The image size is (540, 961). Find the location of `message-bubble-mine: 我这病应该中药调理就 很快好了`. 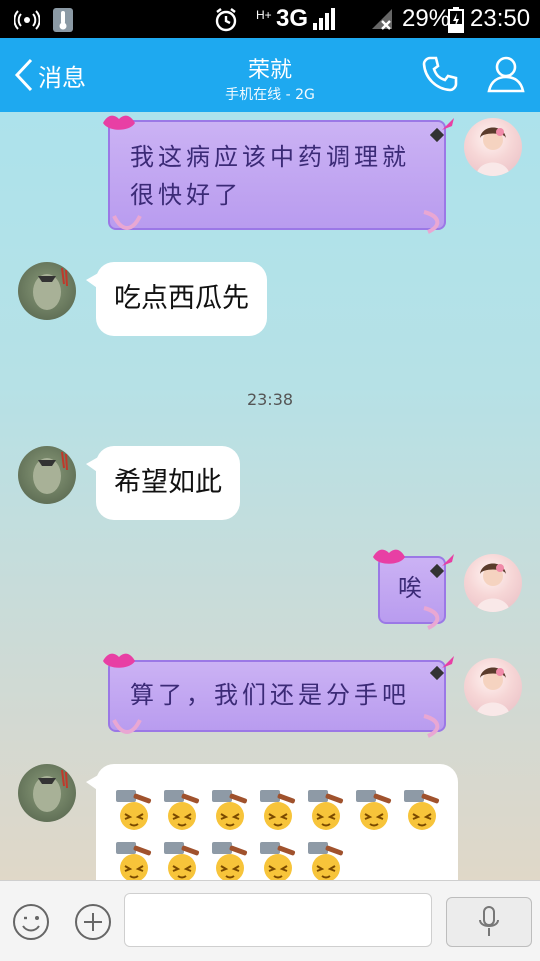

message-bubble-mine: 我这病应该中药调理就 很快好了 is located at coordinates (277, 175).